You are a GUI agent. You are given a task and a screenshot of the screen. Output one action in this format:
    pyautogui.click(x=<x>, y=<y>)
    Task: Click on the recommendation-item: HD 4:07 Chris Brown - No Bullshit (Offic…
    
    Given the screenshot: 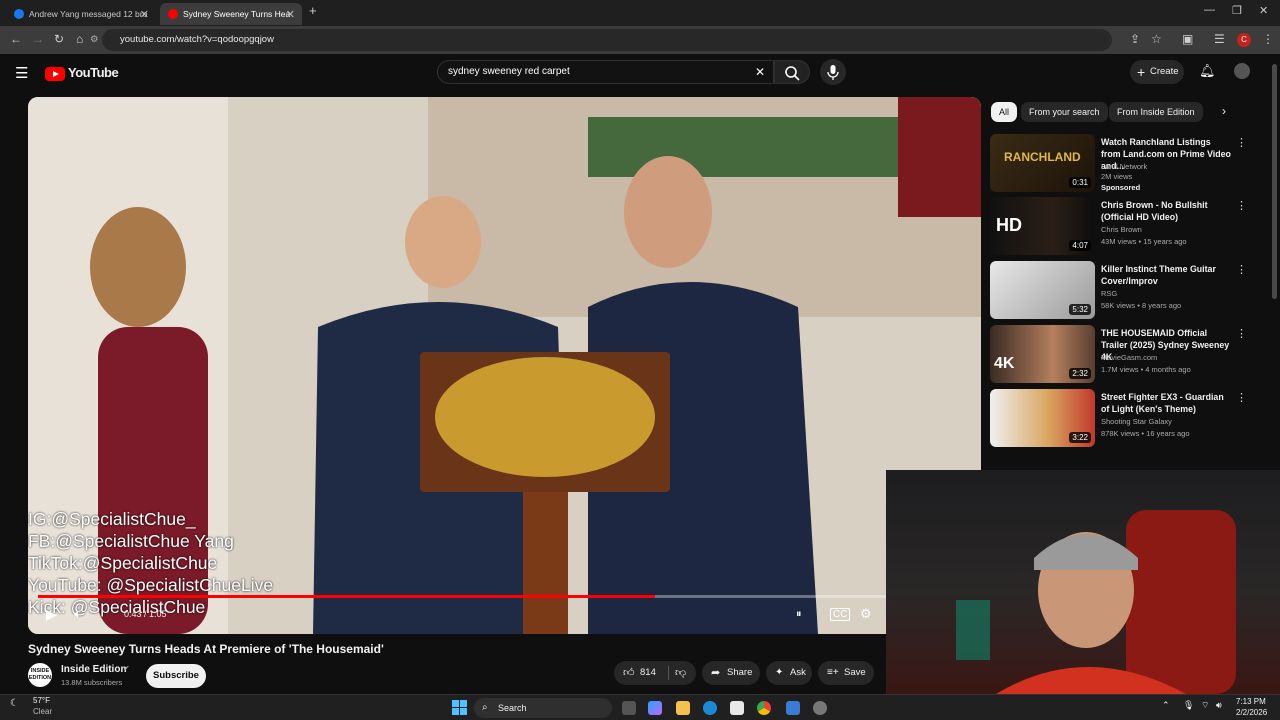 What is the action you would take?
    pyautogui.click(x=1118, y=226)
    